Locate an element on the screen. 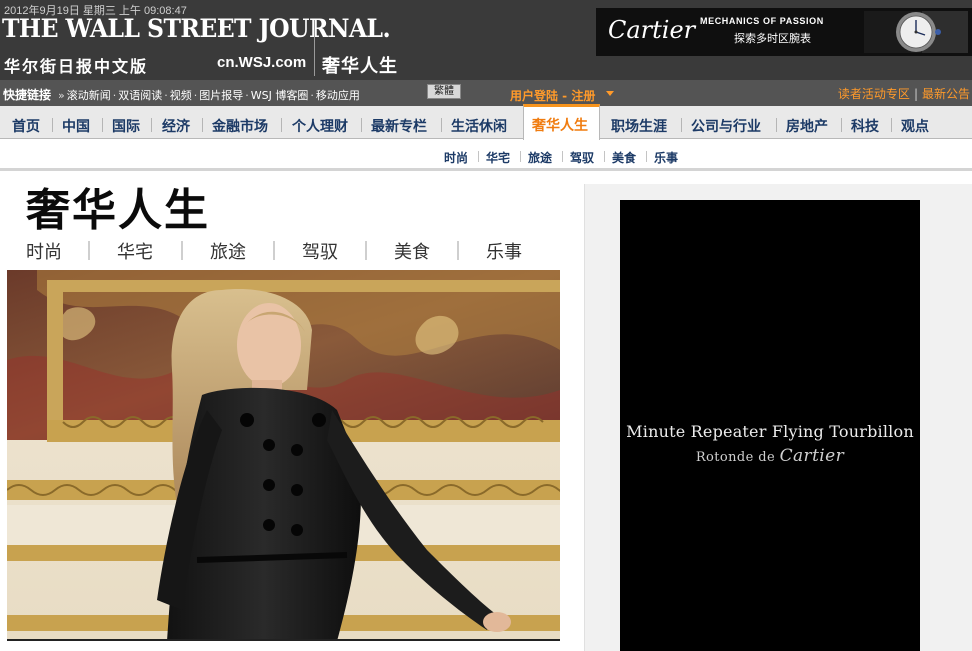 This screenshot has height=651, width=972. quick-link-video: 视频 is located at coordinates (181, 95).